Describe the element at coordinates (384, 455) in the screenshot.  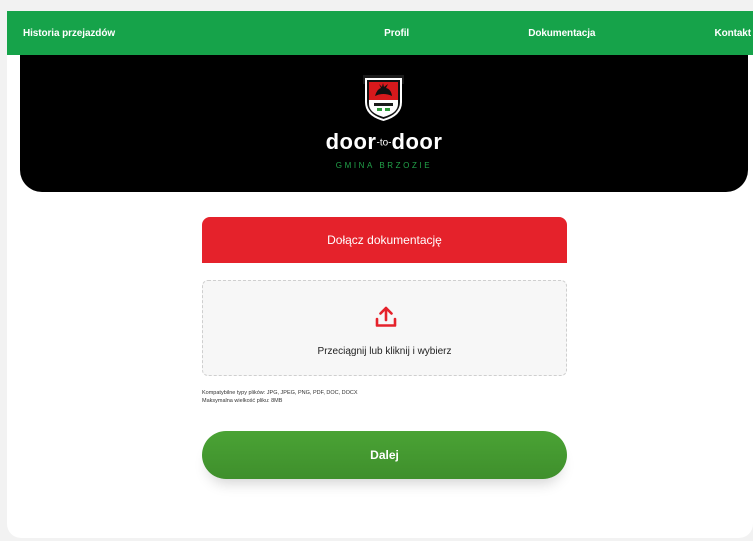
I see `next-button: Dalej` at that location.